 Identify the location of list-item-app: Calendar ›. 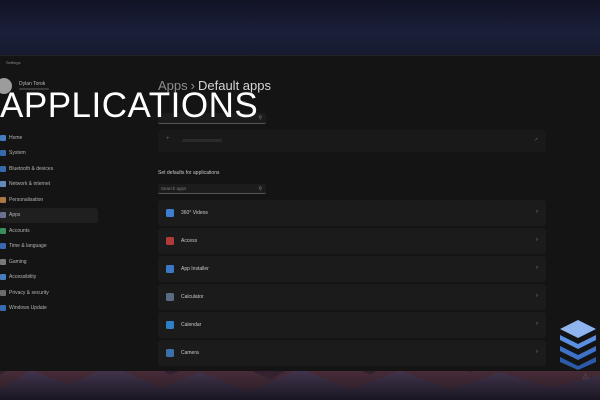
(352, 325).